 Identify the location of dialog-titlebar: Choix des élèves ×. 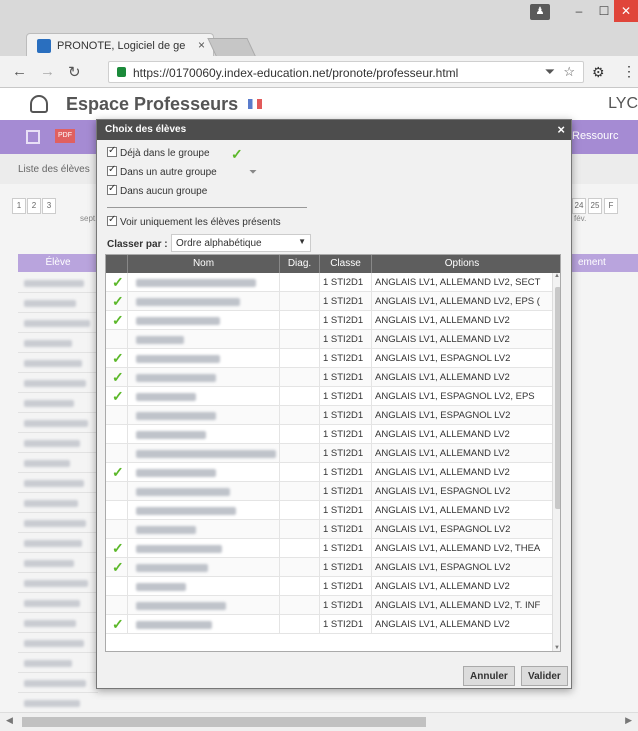
(334, 130).